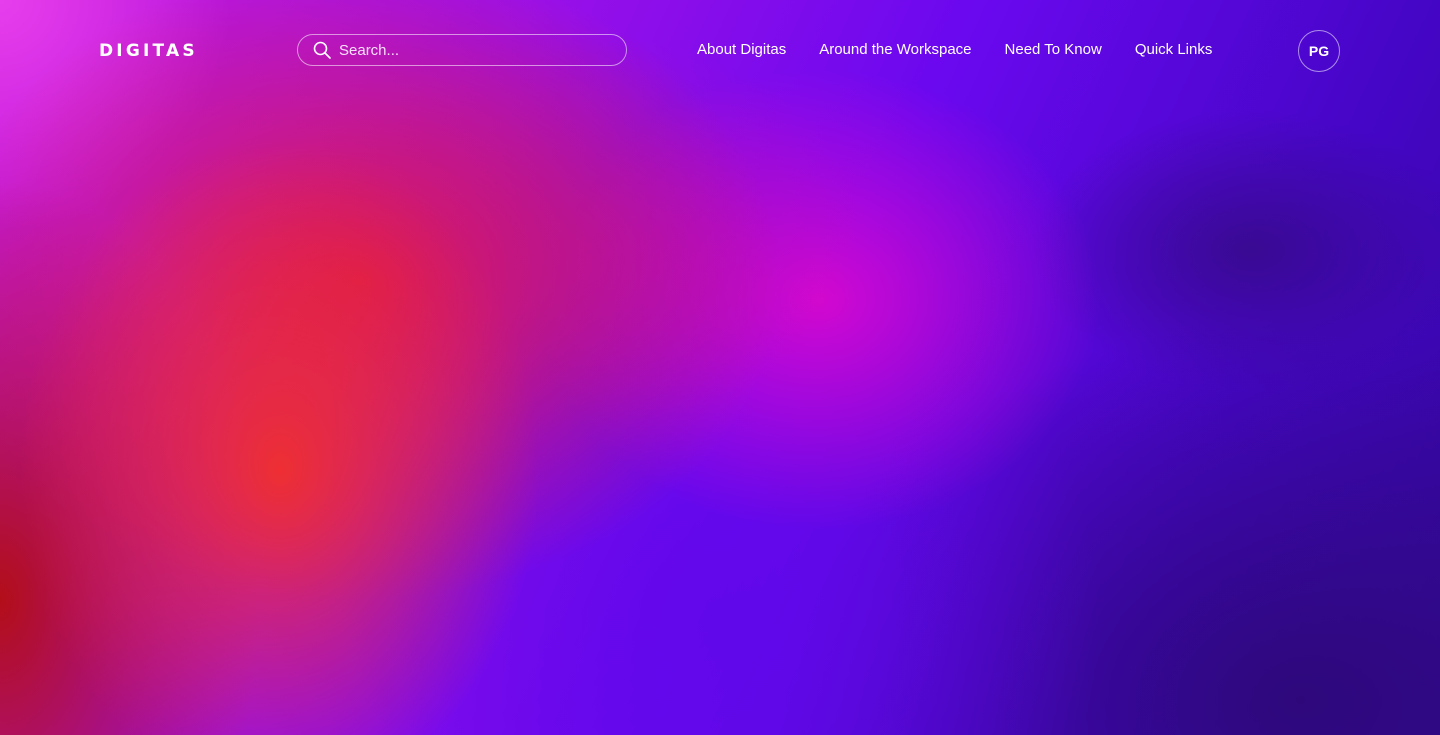  I want to click on search-box, so click(462, 50).